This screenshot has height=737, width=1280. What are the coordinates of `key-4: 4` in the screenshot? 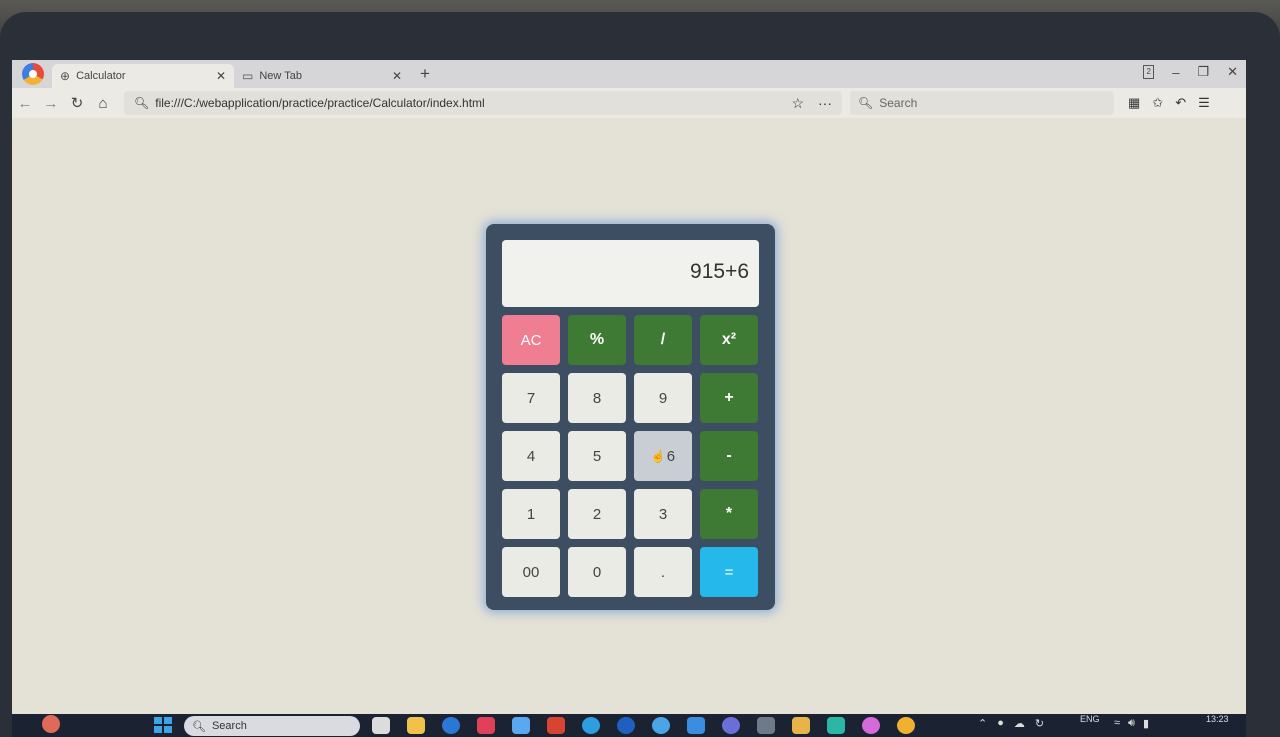 It's located at (531, 456).